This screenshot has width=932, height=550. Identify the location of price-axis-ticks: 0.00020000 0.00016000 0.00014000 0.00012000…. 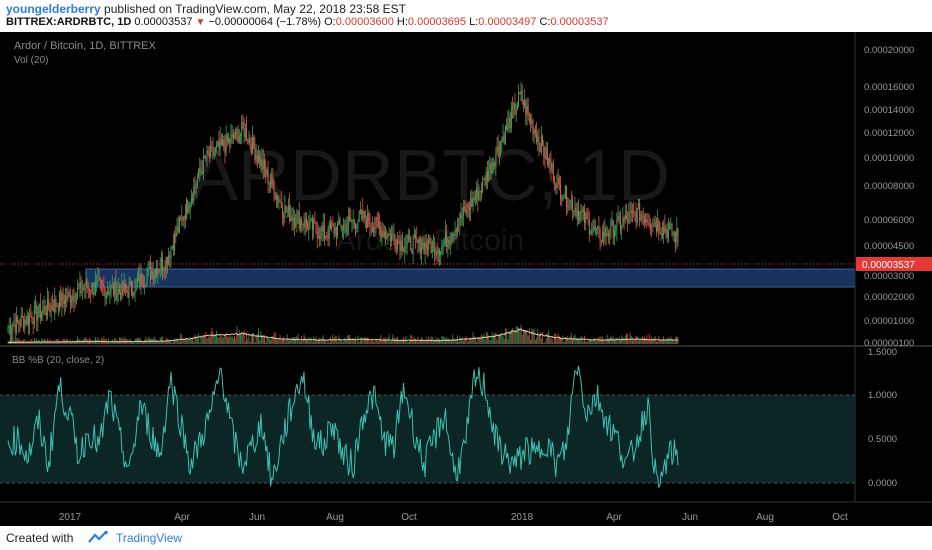
(889, 197).